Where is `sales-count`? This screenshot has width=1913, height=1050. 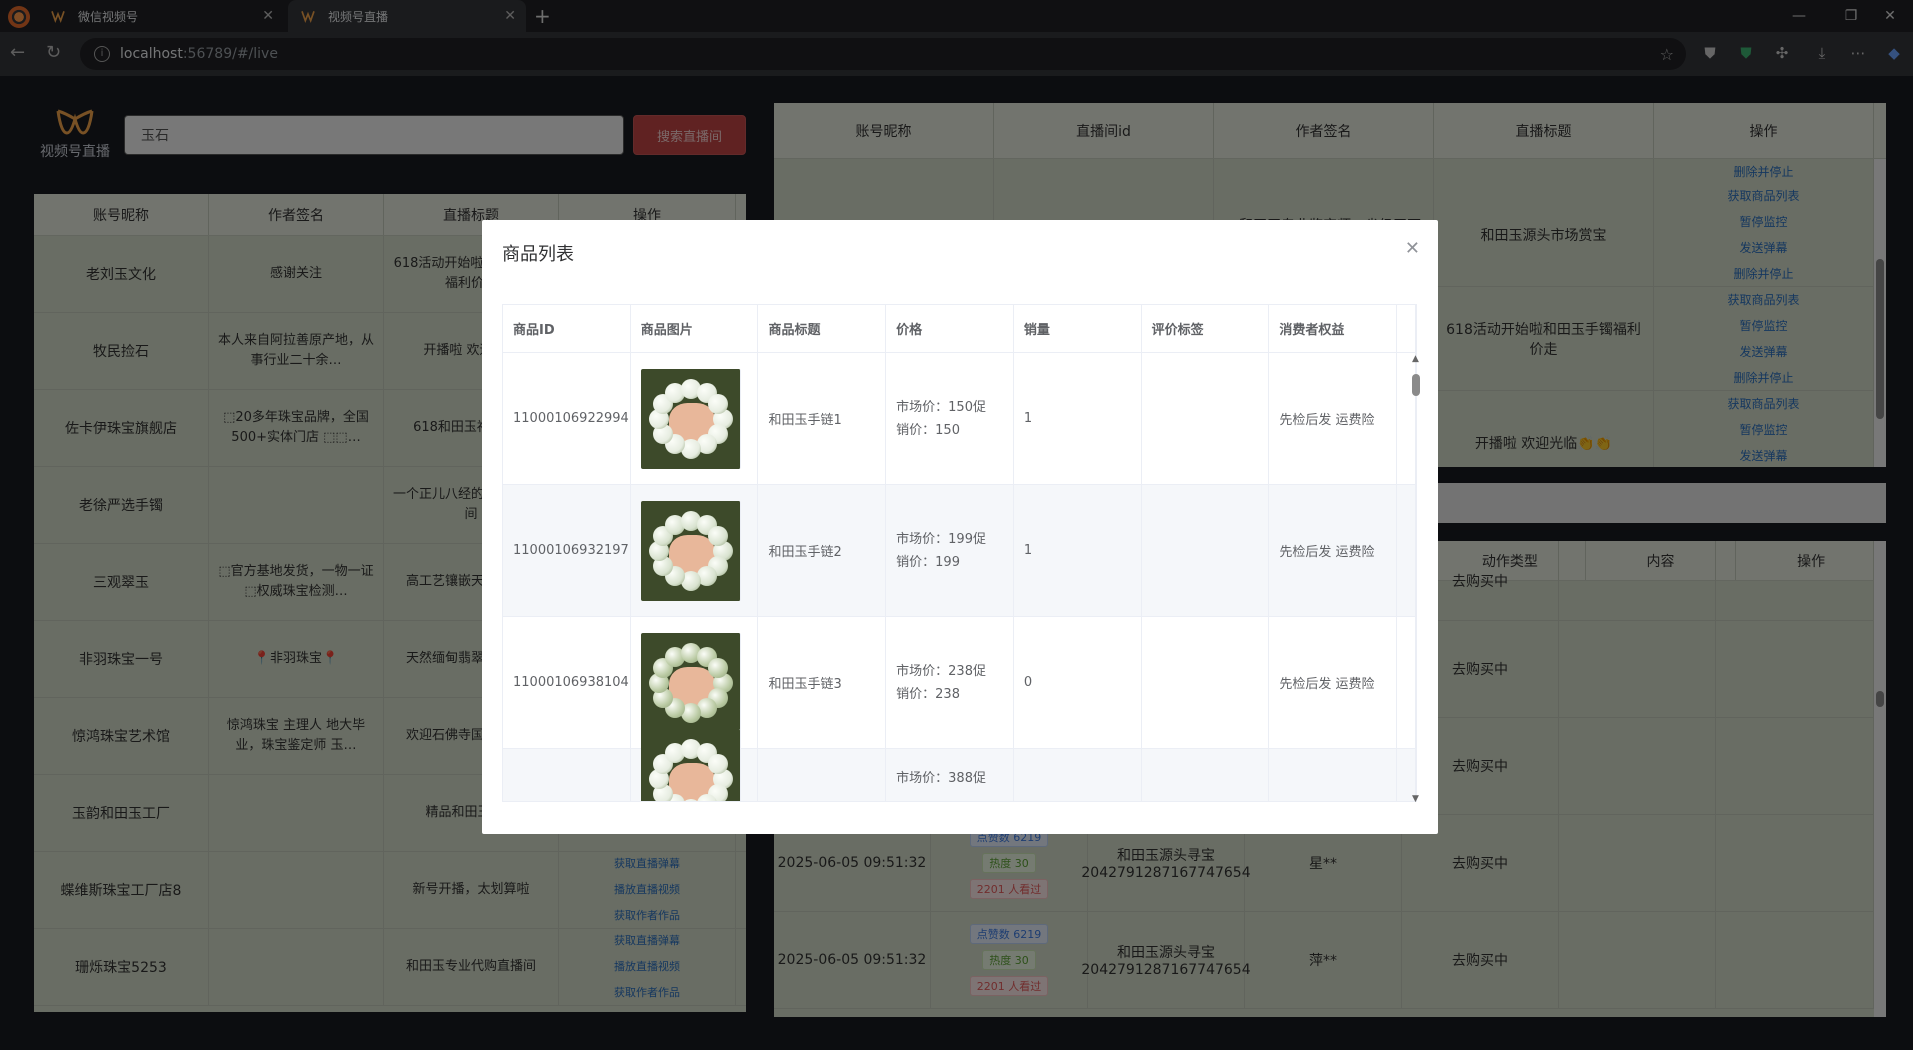
sales-count is located at coordinates (1078, 775).